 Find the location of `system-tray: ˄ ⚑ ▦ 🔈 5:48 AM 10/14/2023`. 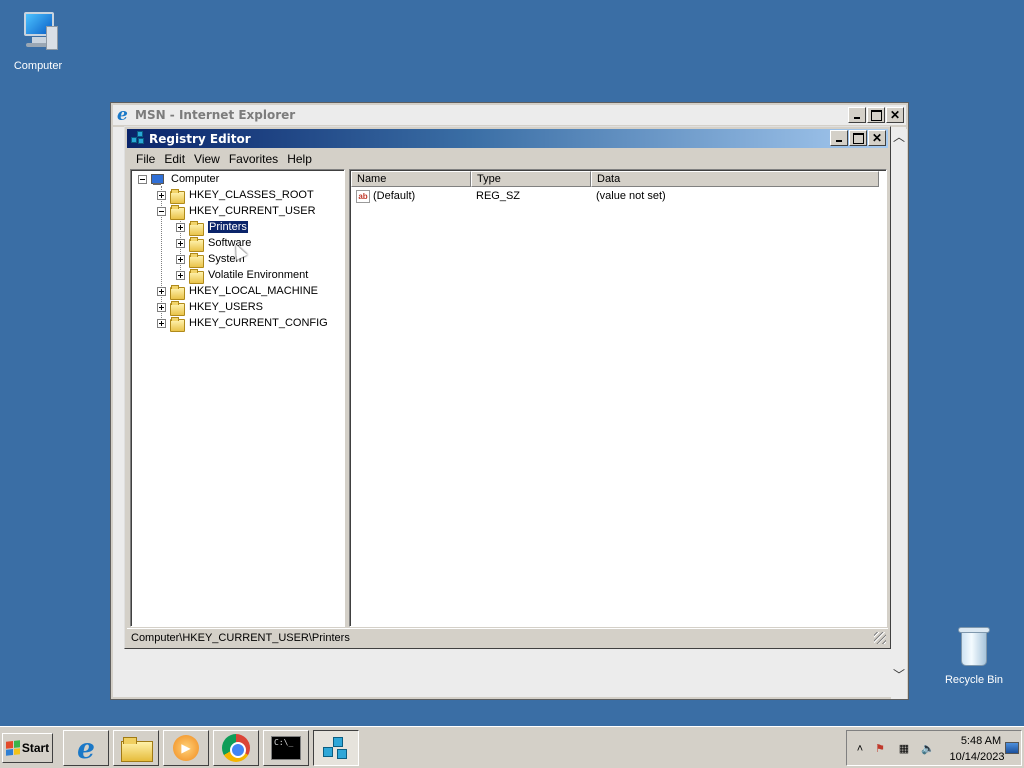

system-tray: ˄ ⚑ ▦ 🔈 5:48 AM 10/14/2023 is located at coordinates (934, 748).